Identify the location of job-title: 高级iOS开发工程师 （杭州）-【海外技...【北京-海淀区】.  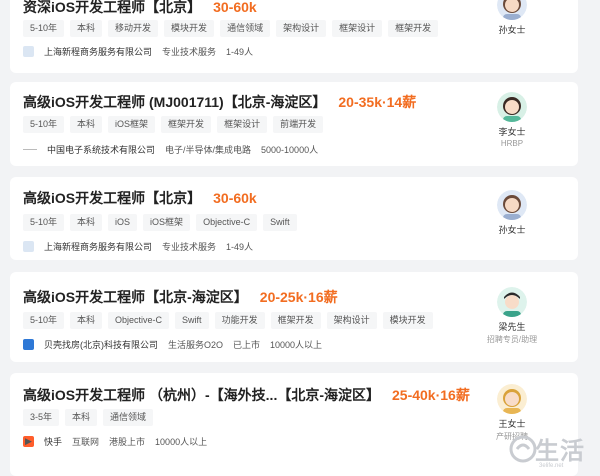
(201, 395).